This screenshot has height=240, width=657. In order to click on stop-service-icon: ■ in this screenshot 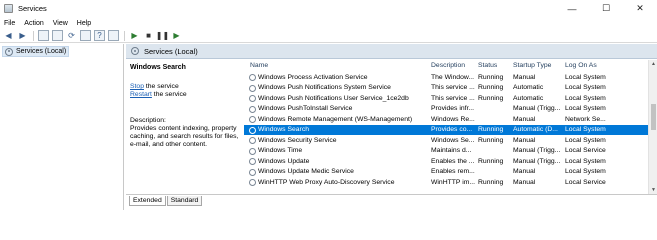, I will do `click(148, 35)`.